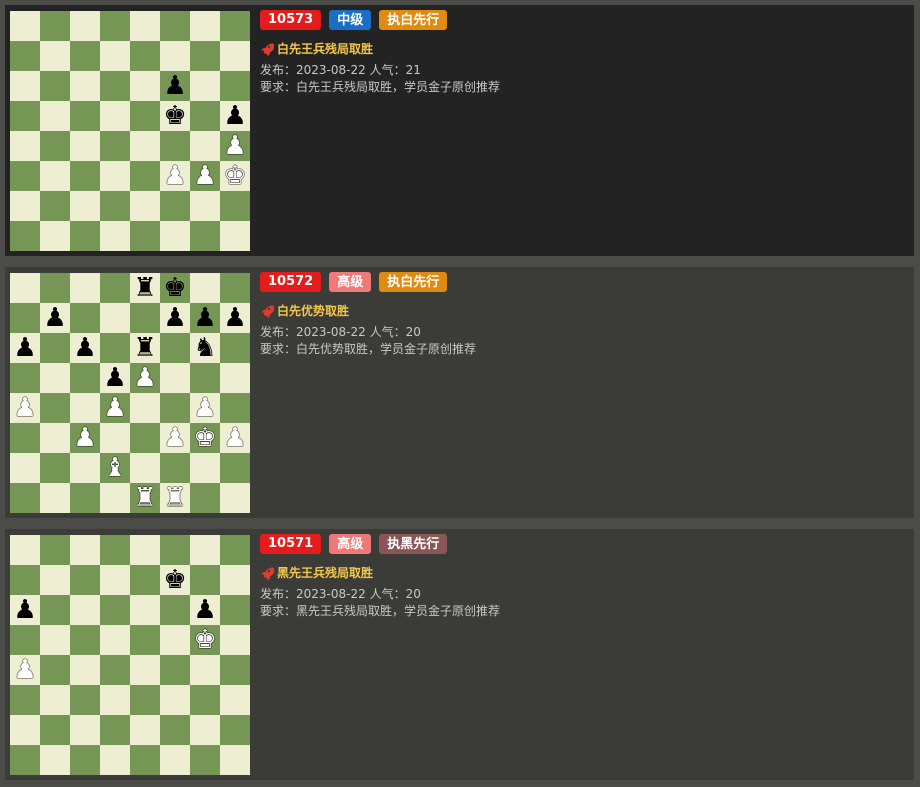 The width and height of the screenshot is (920, 787). I want to click on board-square: ♞, so click(205, 348).